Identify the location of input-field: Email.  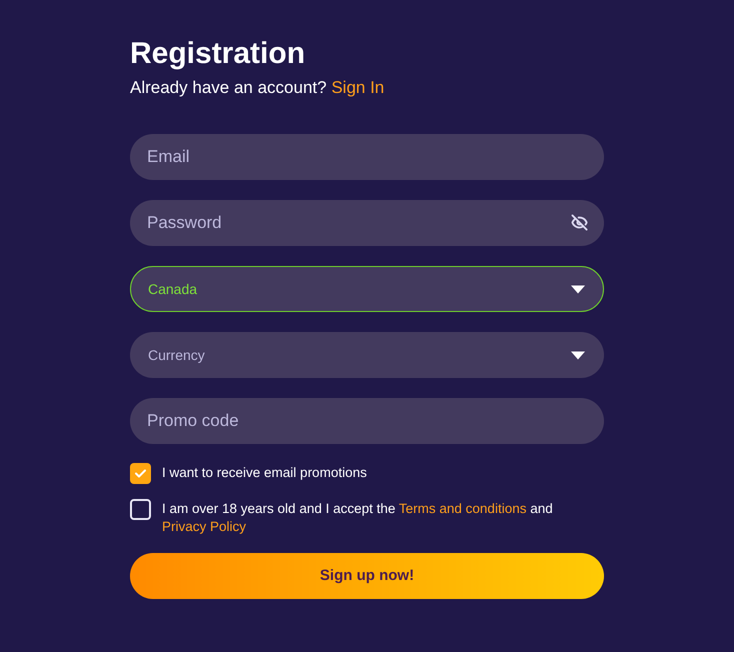
(367, 157).